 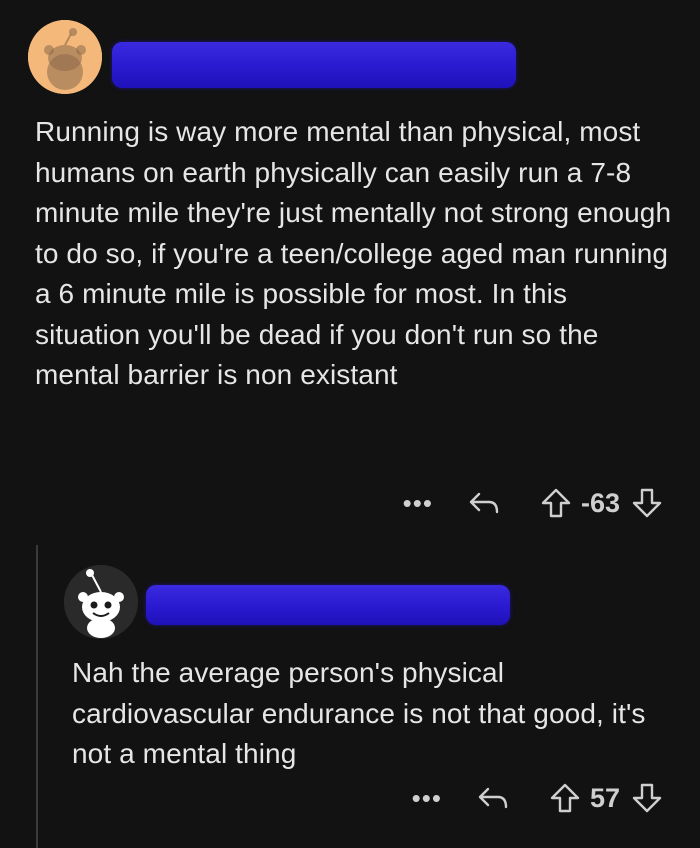 What do you see at coordinates (600, 502) in the screenshot?
I see `vote-score: -63` at bounding box center [600, 502].